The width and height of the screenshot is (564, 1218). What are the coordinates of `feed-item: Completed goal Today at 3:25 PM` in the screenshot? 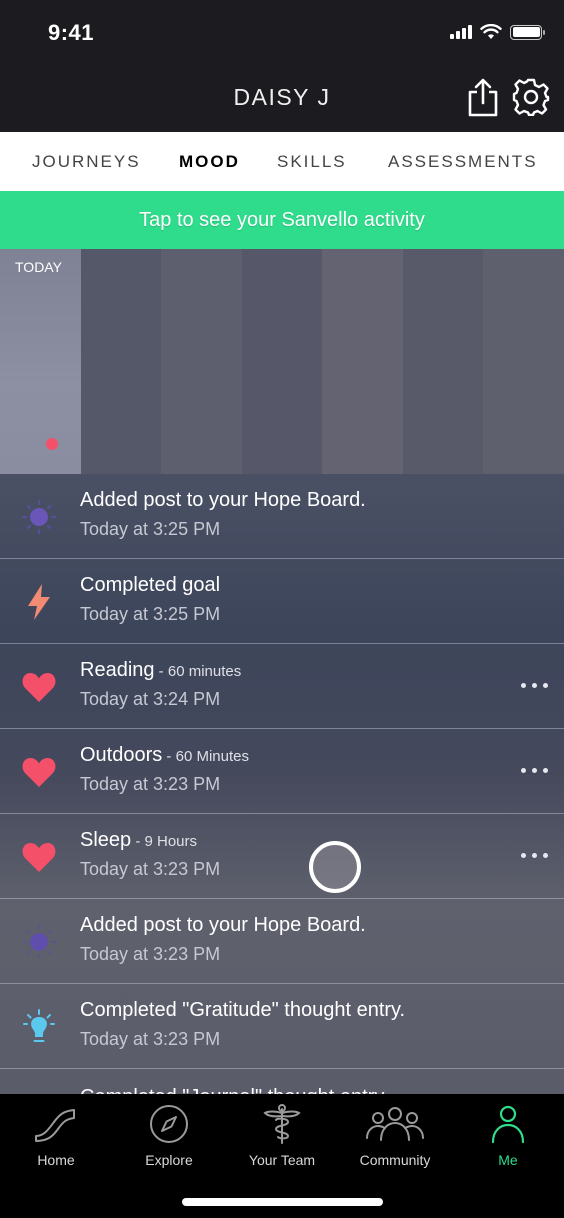 It's located at (282, 601).